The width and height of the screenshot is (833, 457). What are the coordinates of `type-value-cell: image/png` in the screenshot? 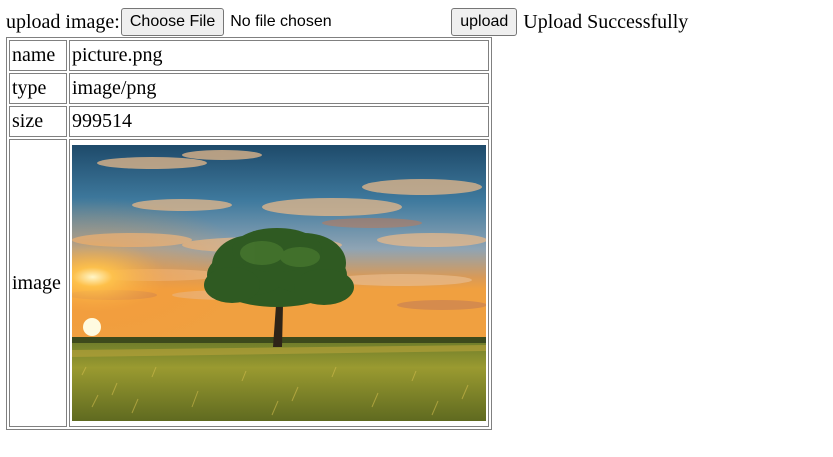 It's located at (279, 88).